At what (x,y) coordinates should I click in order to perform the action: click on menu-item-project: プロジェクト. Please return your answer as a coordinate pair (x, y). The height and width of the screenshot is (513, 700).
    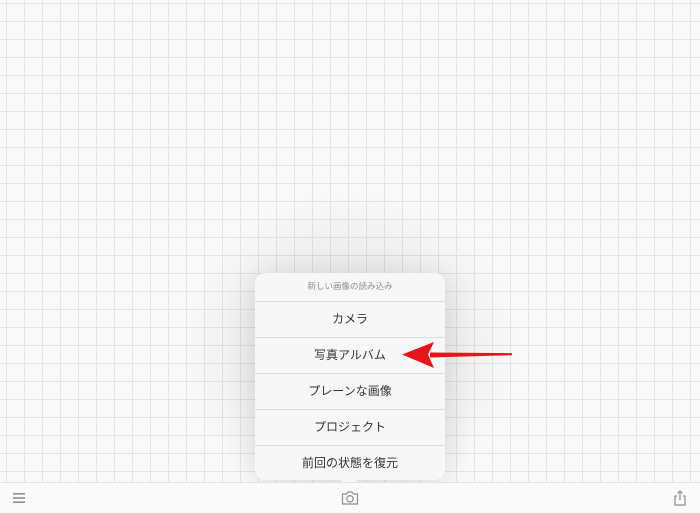
    Looking at the image, I should click on (350, 428).